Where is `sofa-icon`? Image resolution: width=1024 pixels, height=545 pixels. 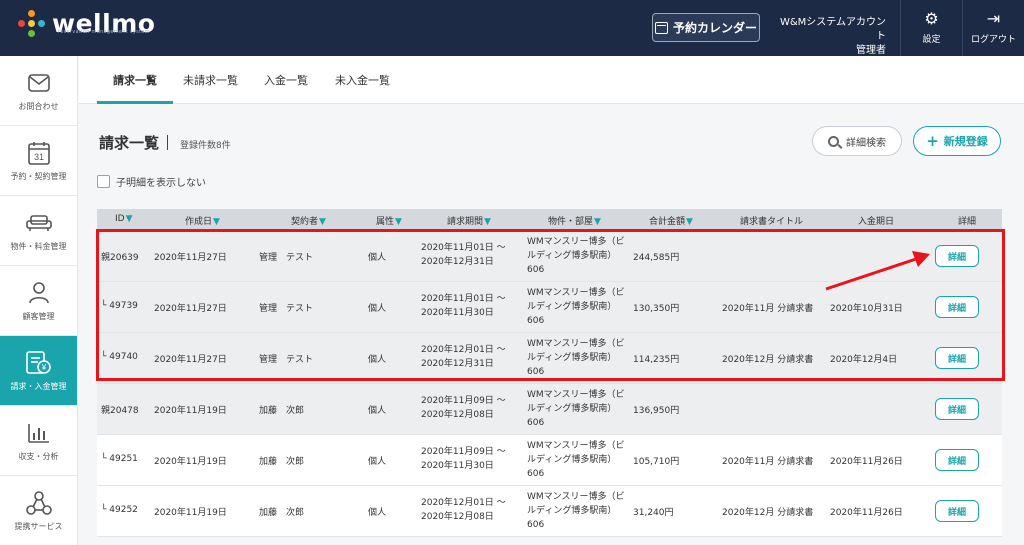
sofa-icon is located at coordinates (38, 223).